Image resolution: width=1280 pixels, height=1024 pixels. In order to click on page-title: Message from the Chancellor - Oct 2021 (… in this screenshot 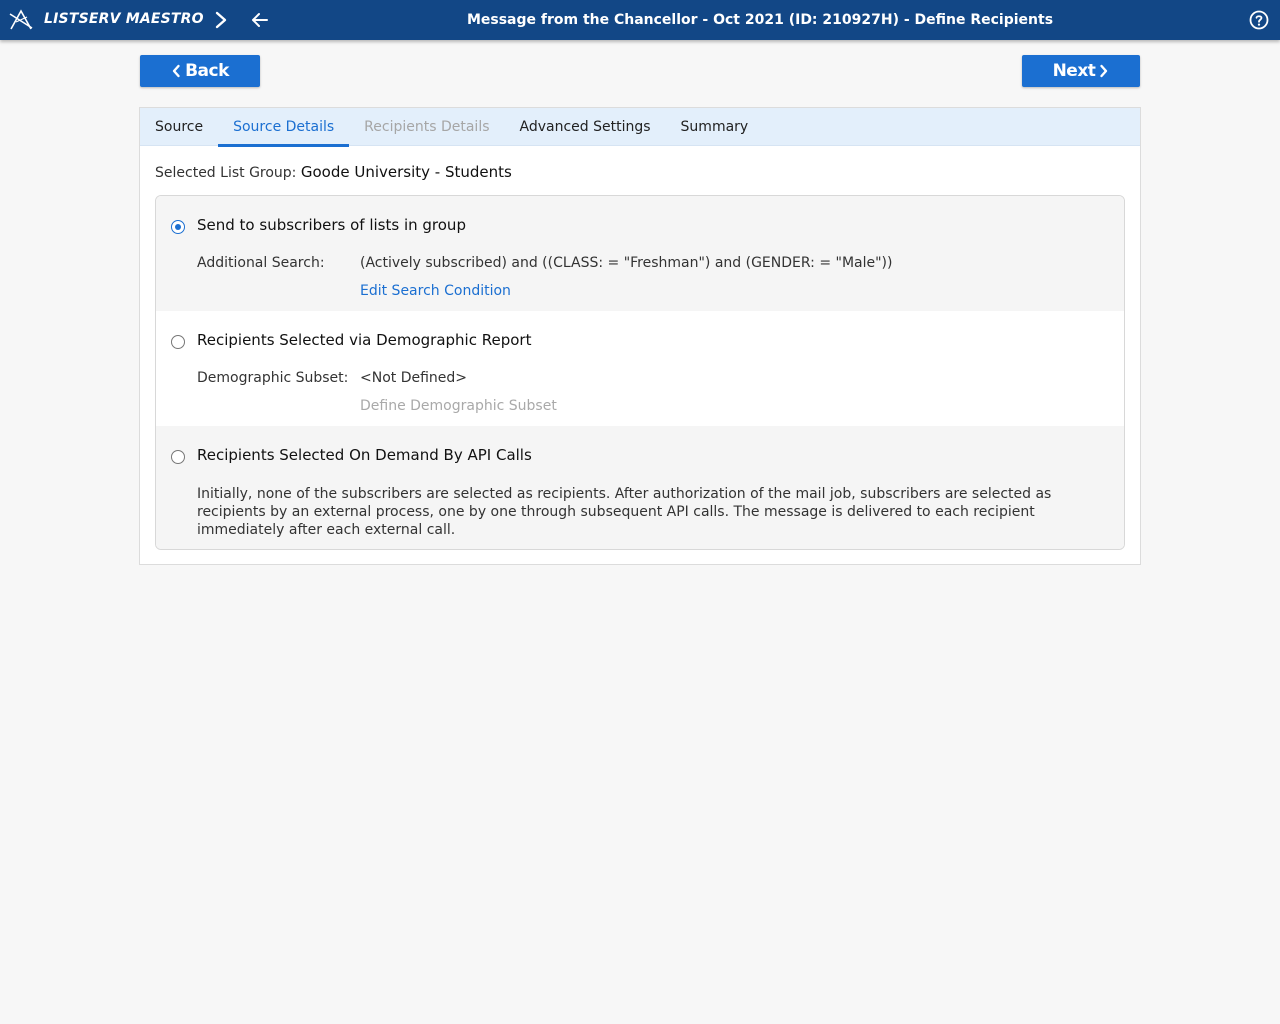, I will do `click(760, 20)`.